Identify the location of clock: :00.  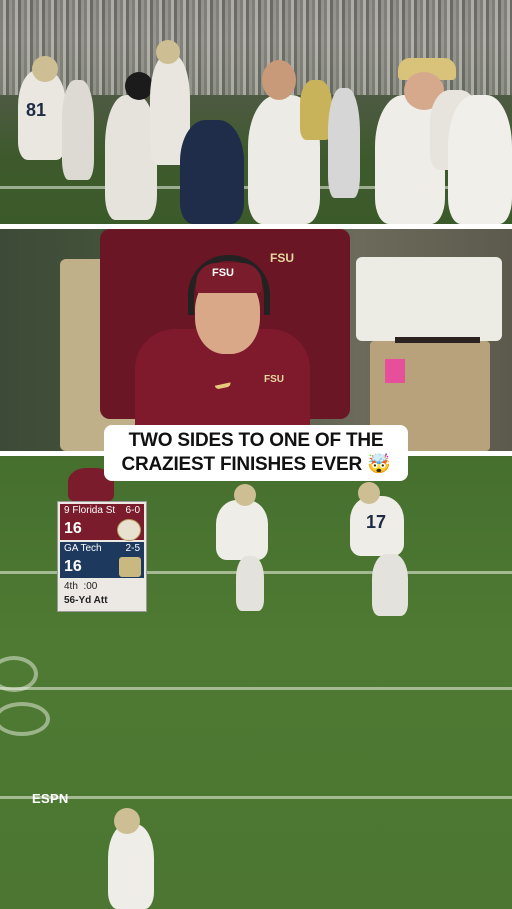
(90, 586).